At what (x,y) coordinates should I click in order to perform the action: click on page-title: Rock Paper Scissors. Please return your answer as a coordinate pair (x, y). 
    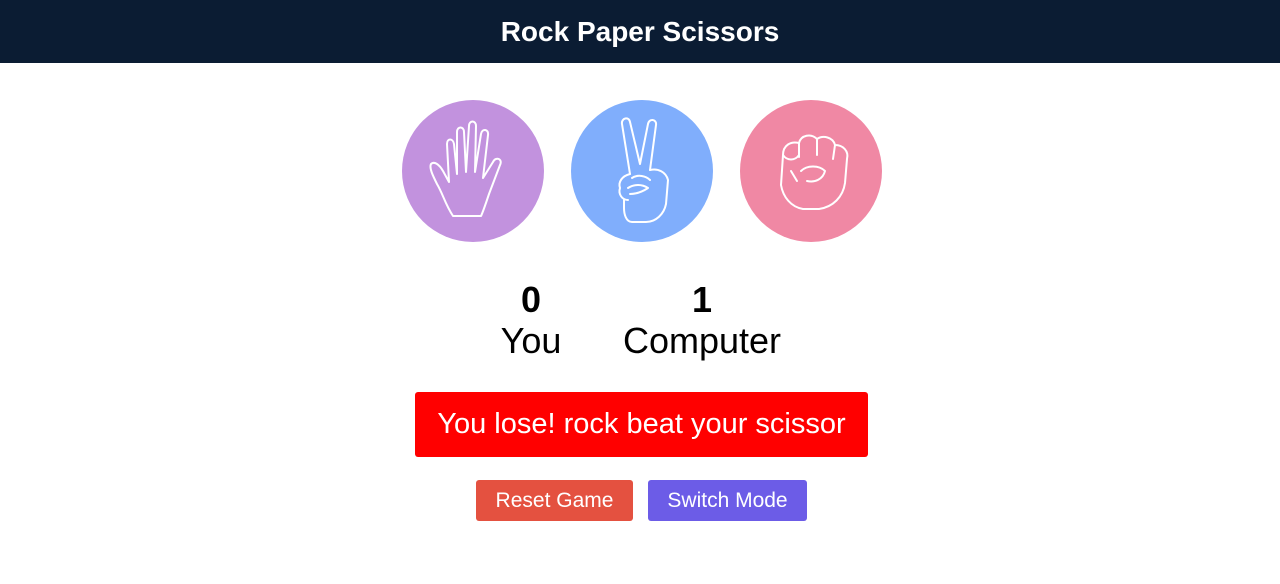
    Looking at the image, I should click on (640, 31).